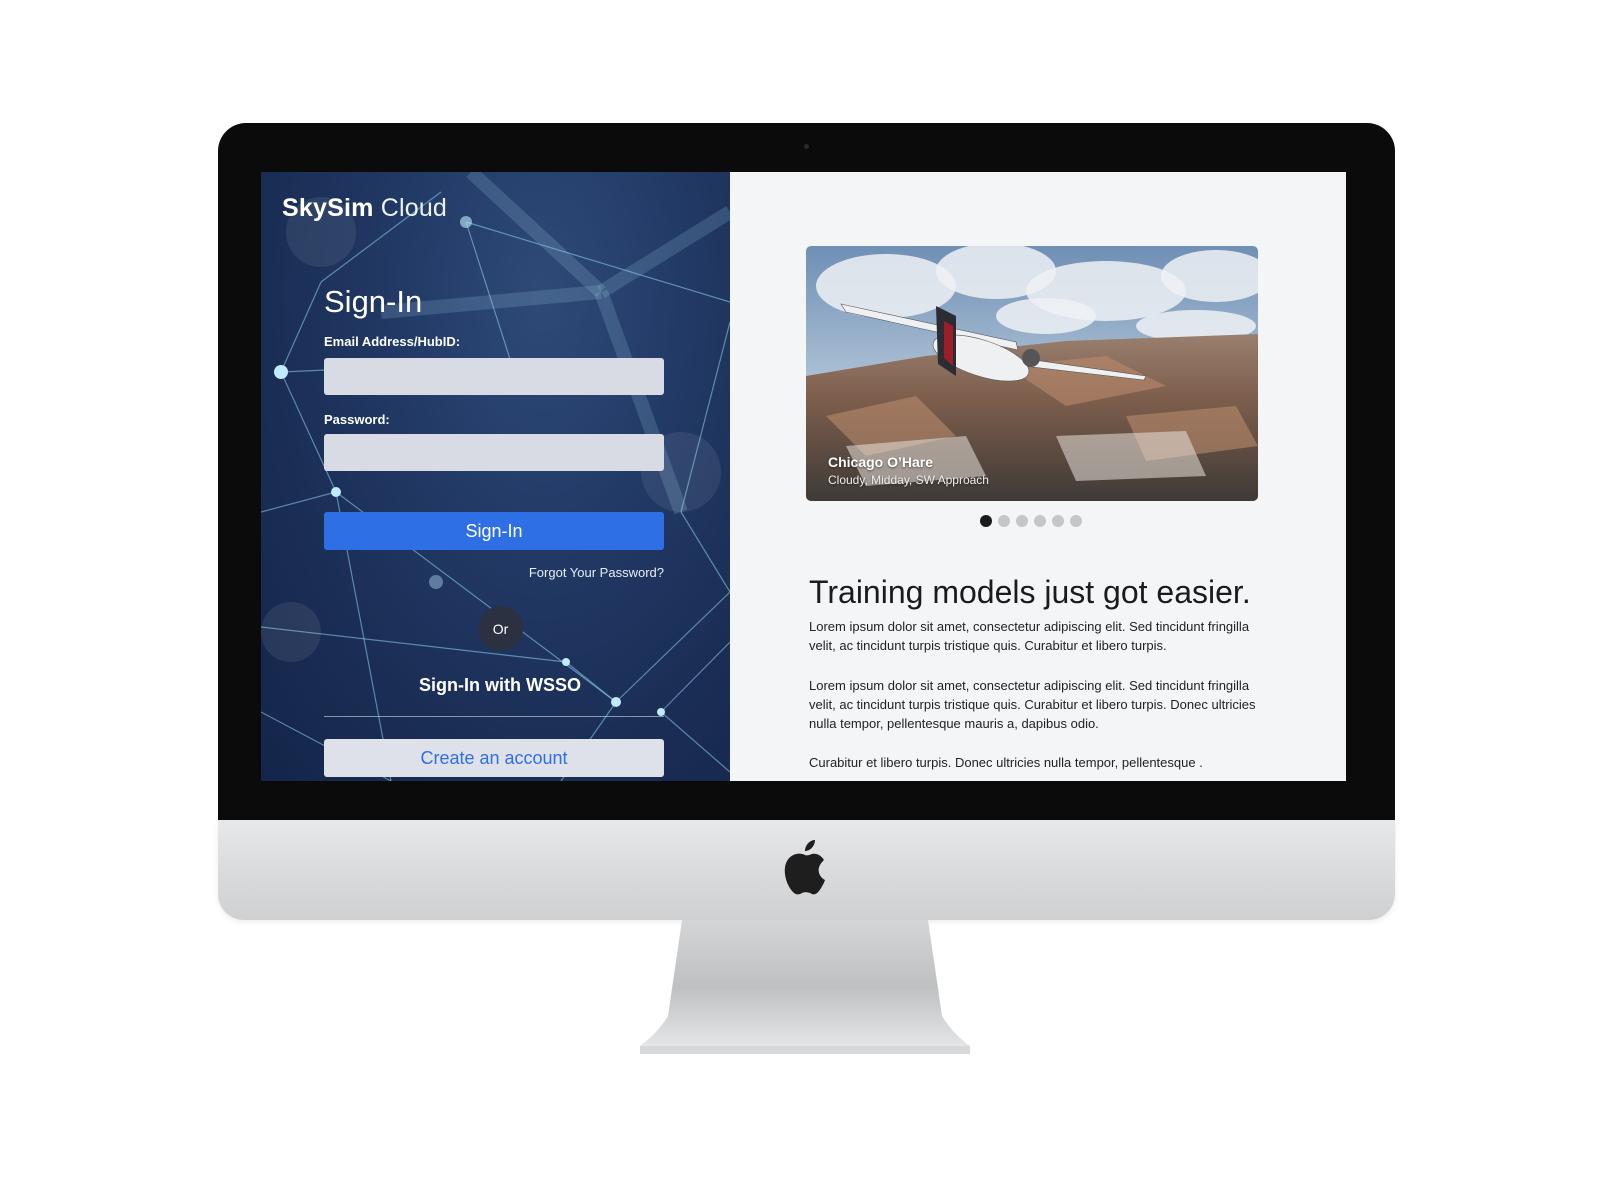 This screenshot has width=1600, height=1200. Describe the element at coordinates (414, 208) in the screenshot. I see `brand-name-light: Cloud` at that location.